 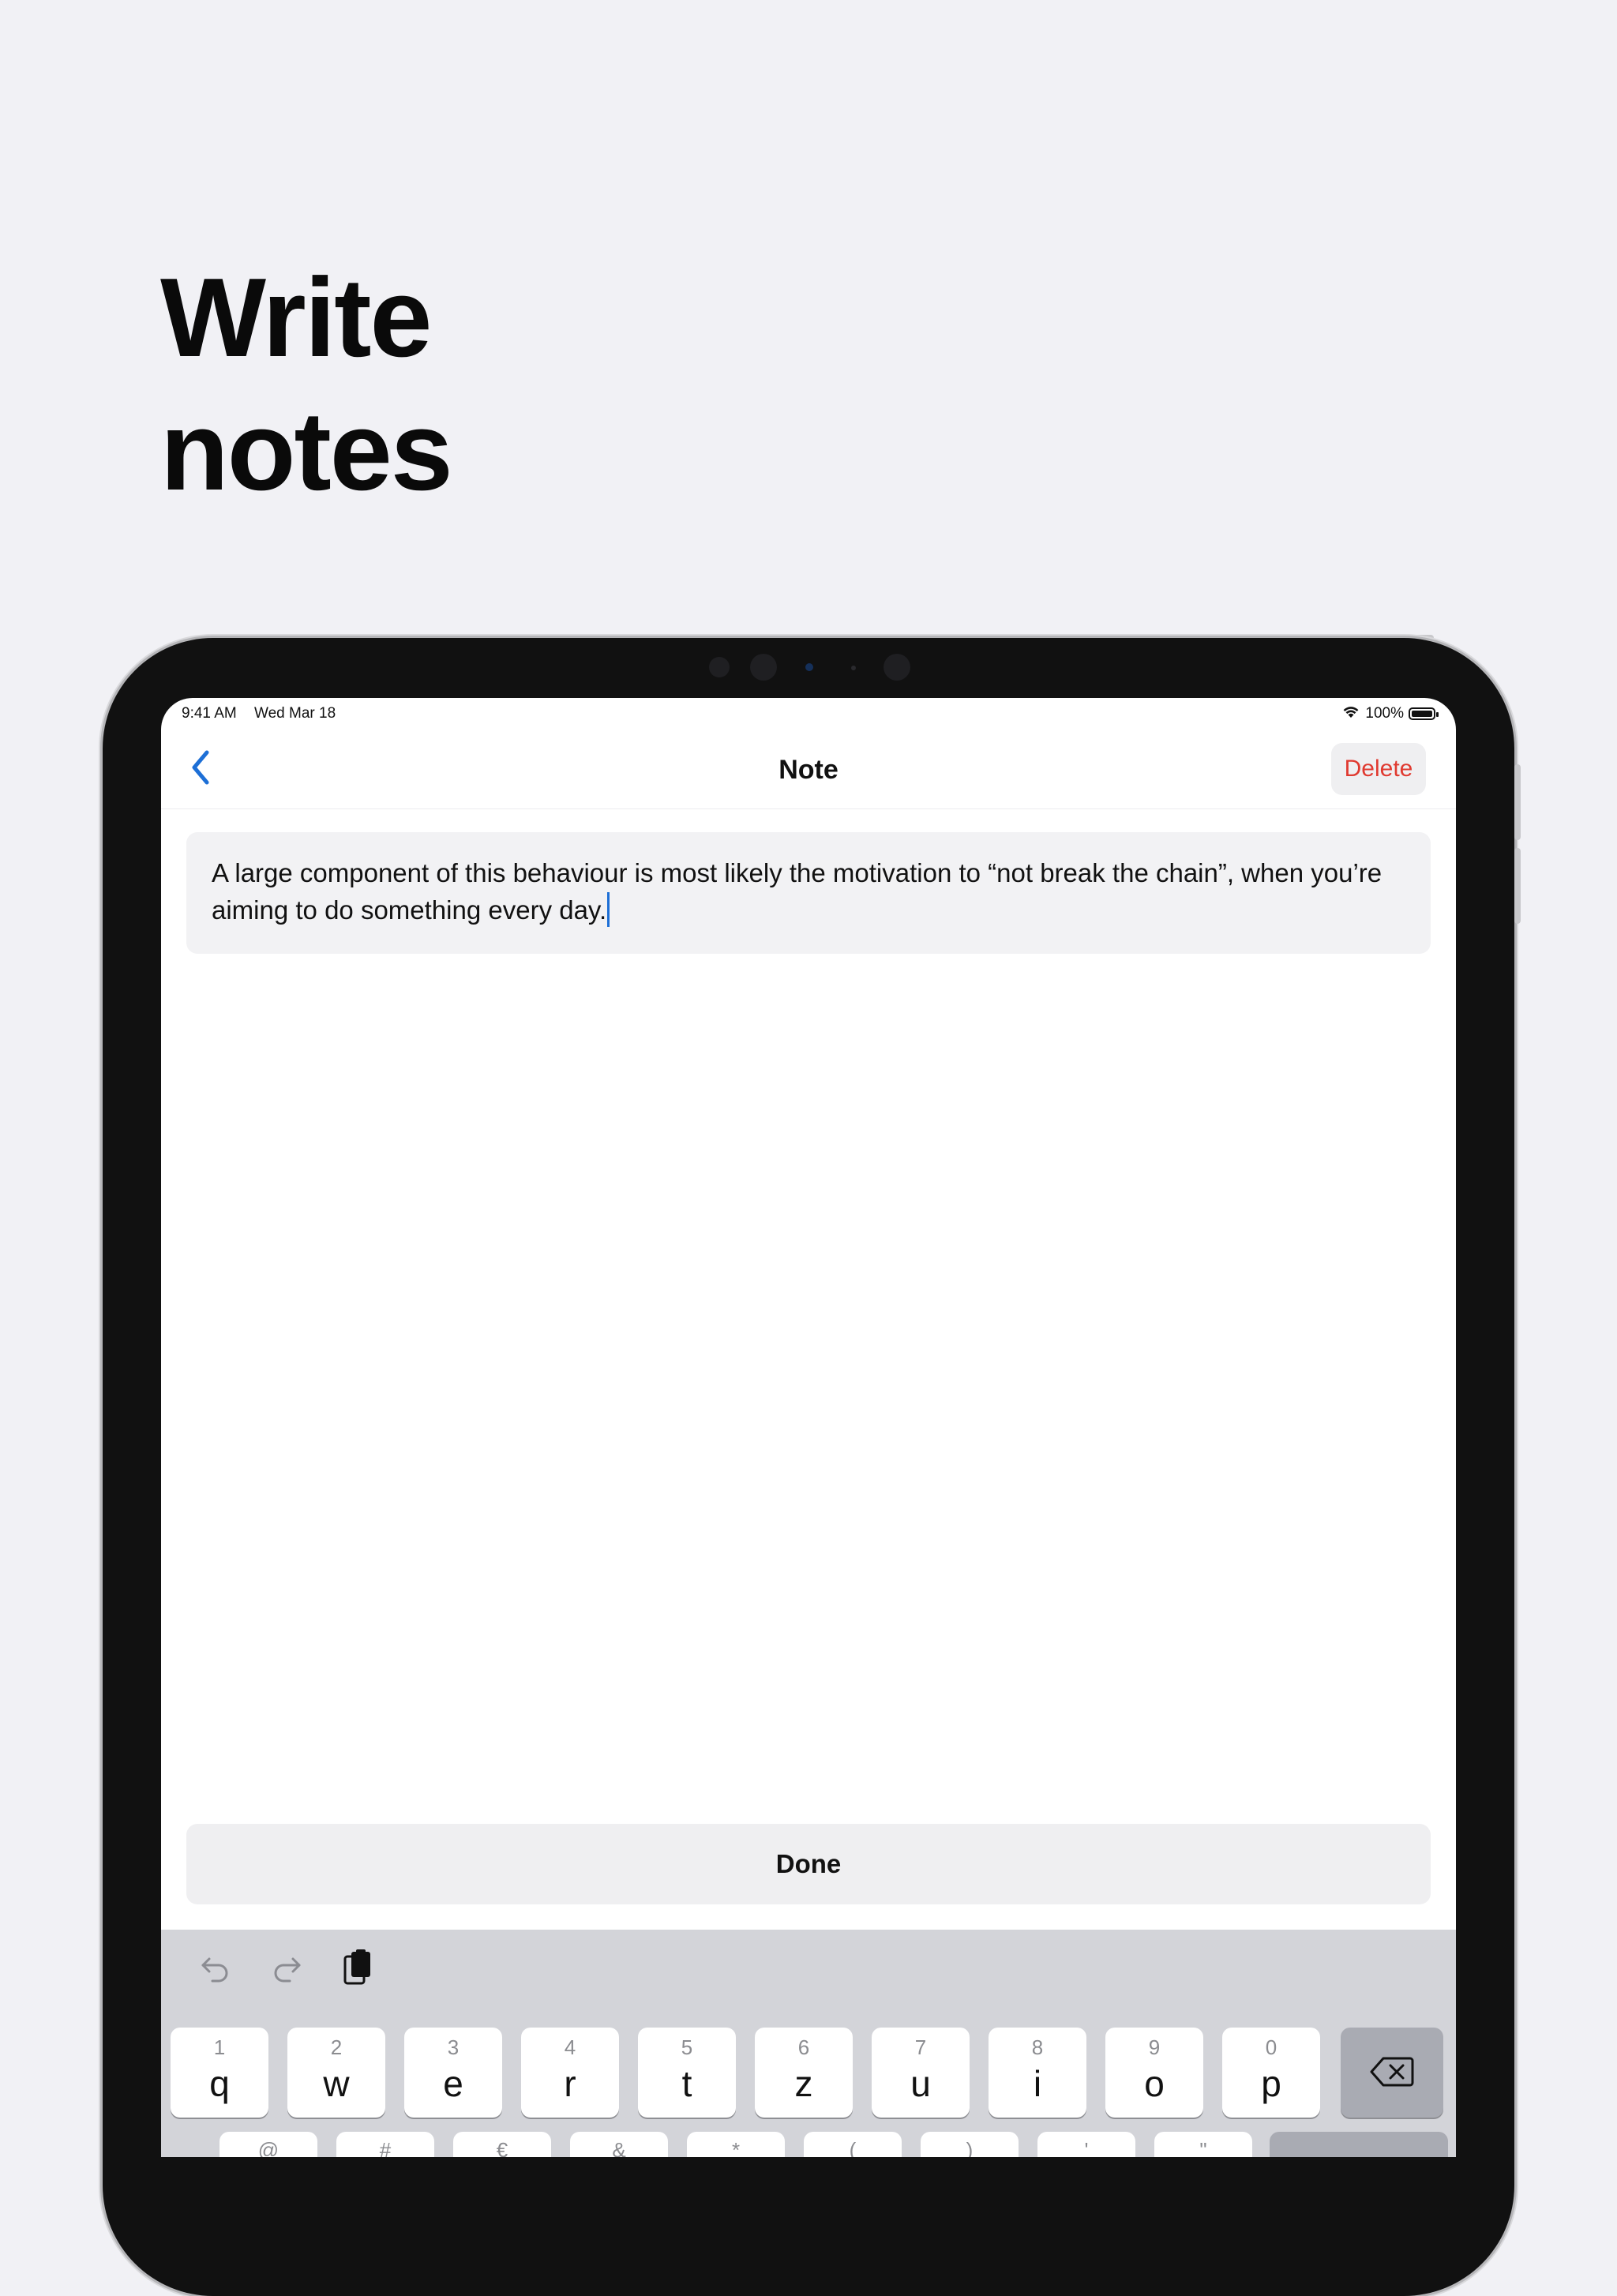 I want to click on status-time: 9:41 AM, so click(x=210, y=713).